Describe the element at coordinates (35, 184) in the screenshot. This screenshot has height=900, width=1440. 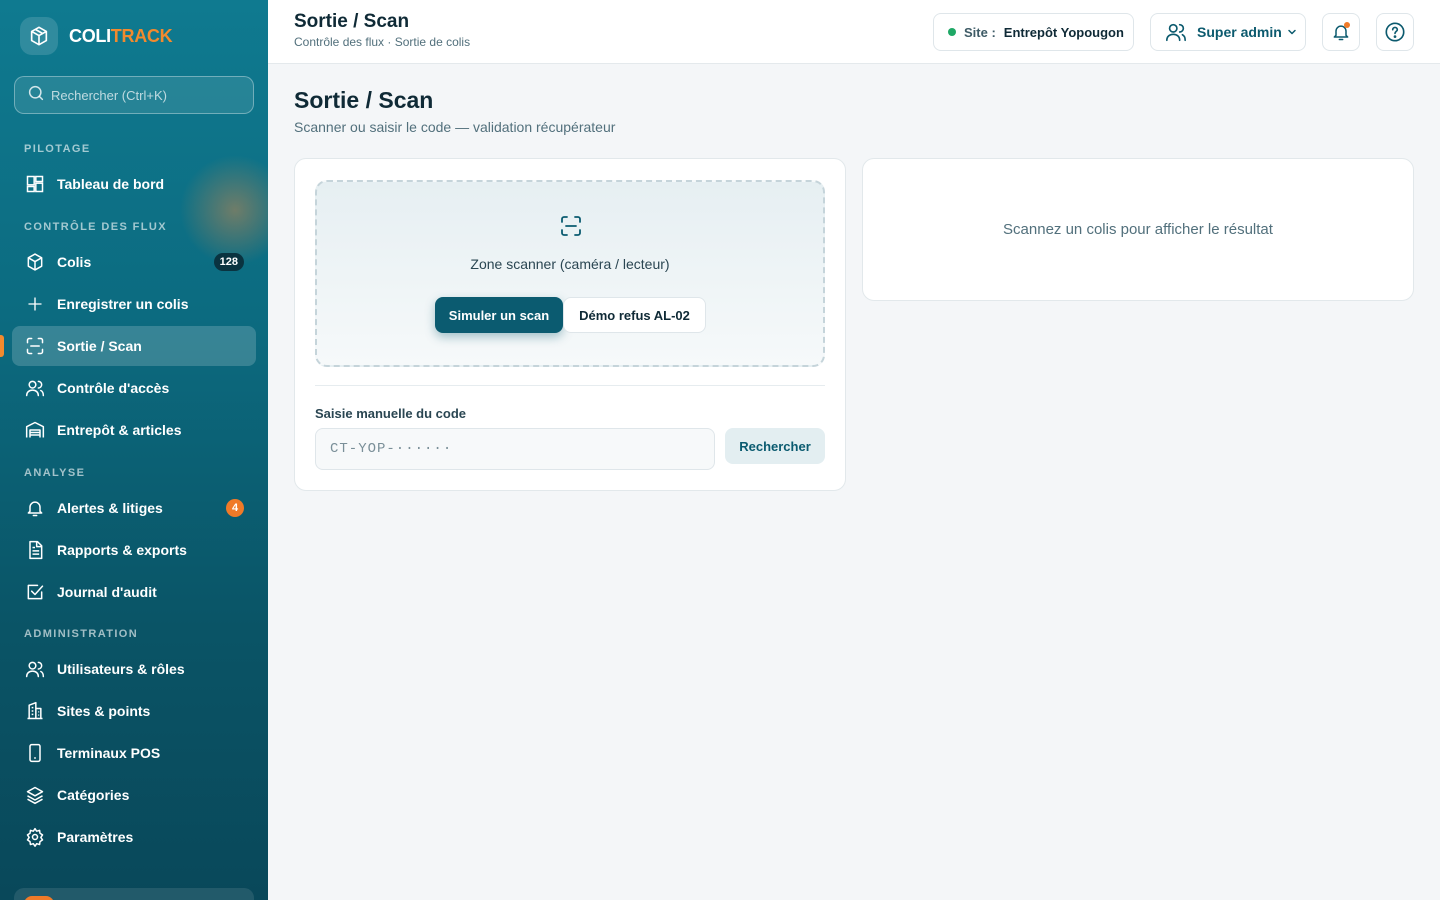
I see `dashboard-grid-icon` at that location.